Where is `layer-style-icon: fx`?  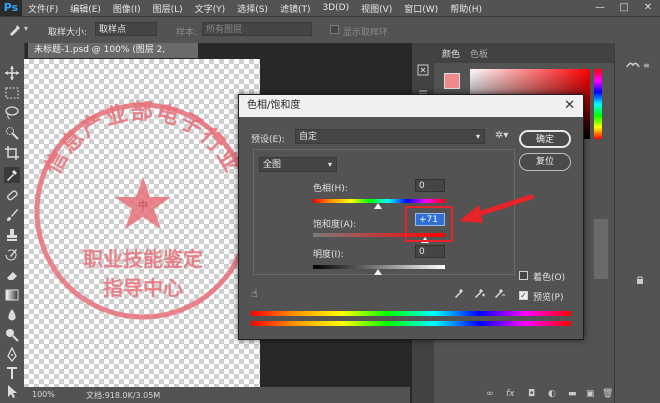 layer-style-icon: fx is located at coordinates (510, 394).